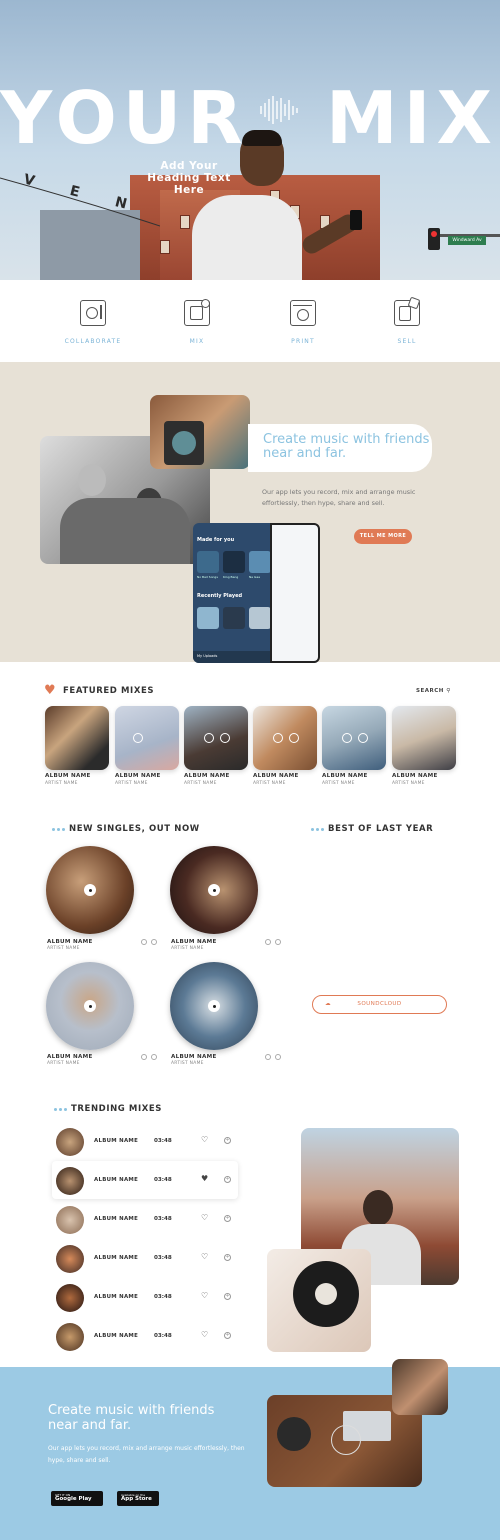 This screenshot has height=1540, width=500. Describe the element at coordinates (303, 322) in the screenshot. I see `feature-print: PRINT` at that location.